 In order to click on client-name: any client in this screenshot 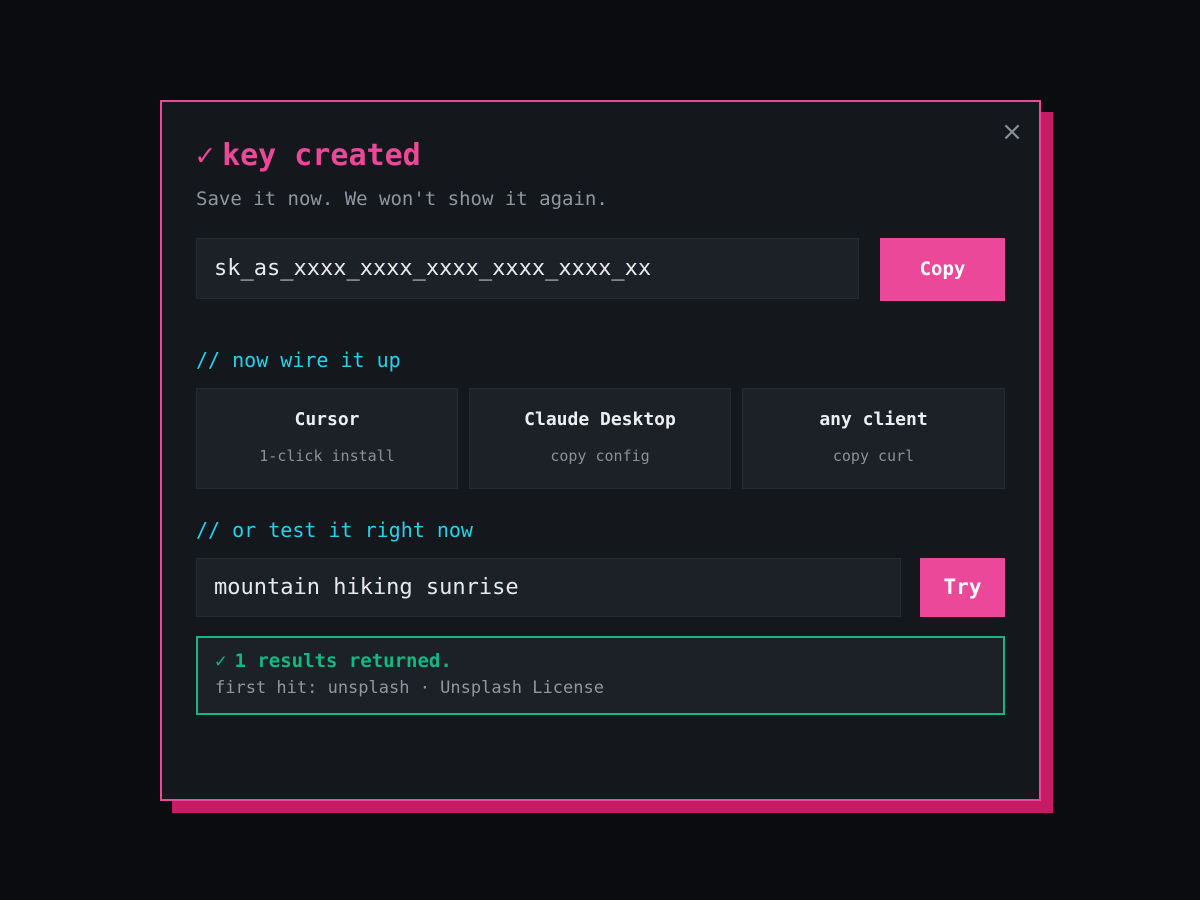, I will do `click(873, 419)`.